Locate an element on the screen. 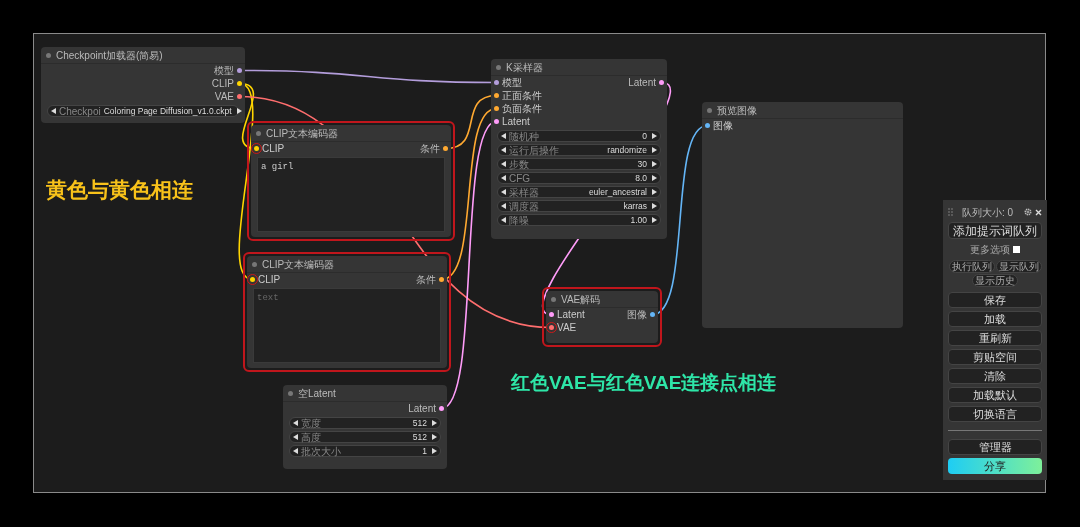  node-title: 空Latent is located at coordinates (317, 393).